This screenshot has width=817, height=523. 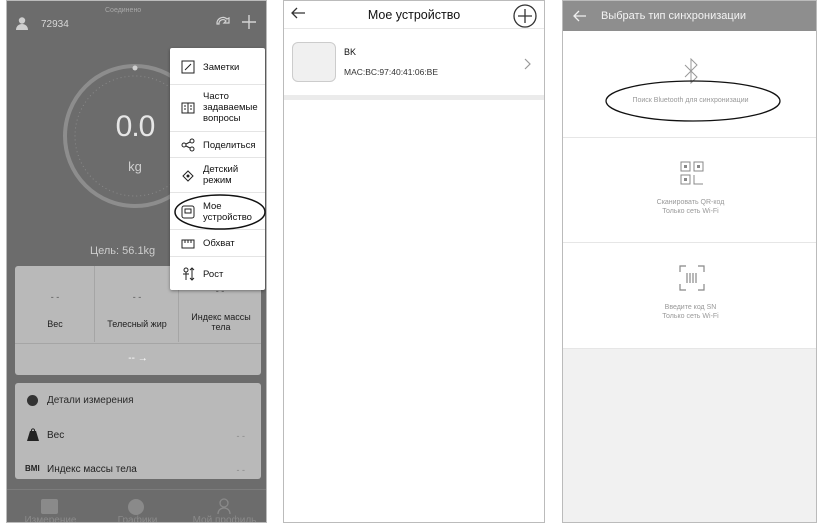 What do you see at coordinates (188, 244) in the screenshot?
I see `tape-measure-icon` at bounding box center [188, 244].